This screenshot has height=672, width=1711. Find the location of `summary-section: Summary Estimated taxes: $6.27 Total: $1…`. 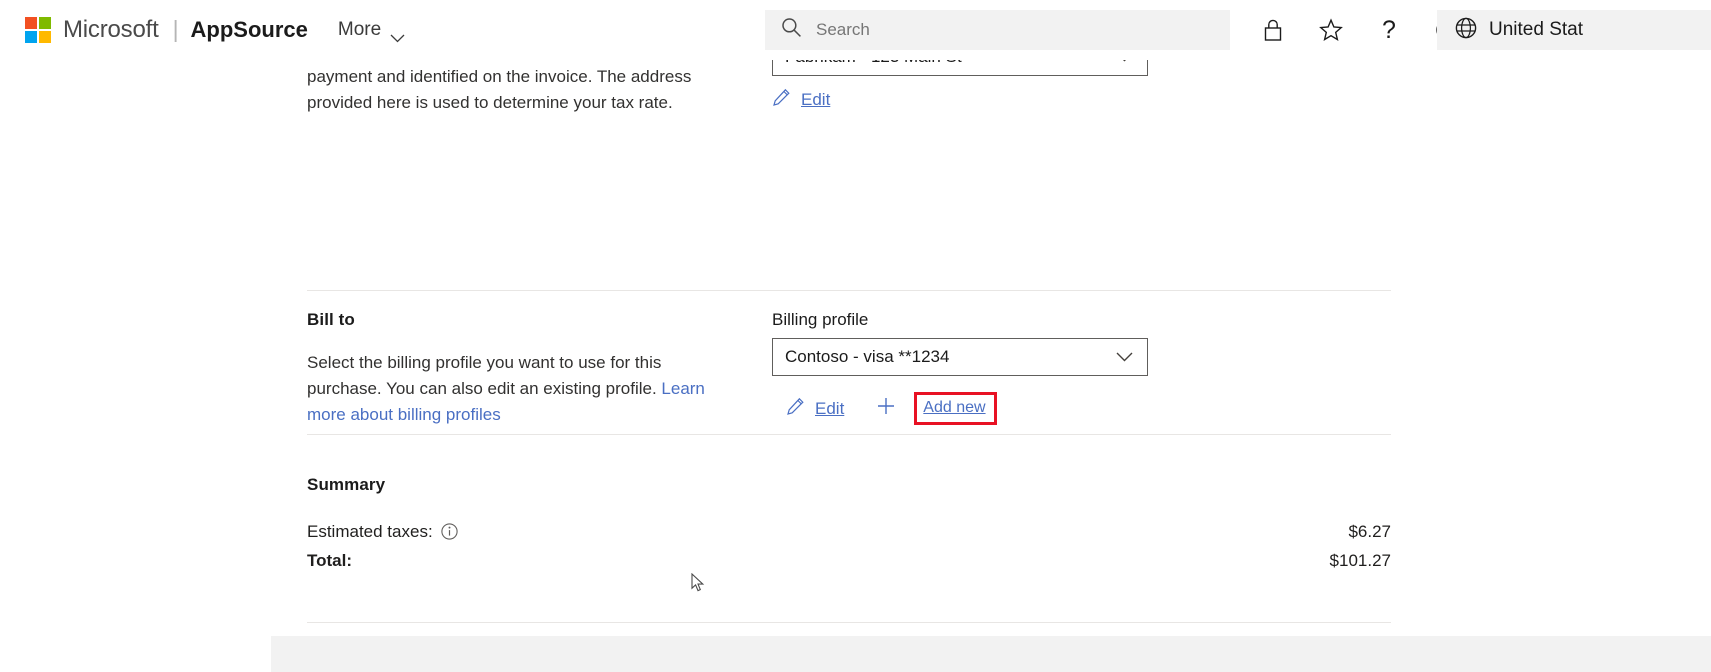

summary-section: Summary Estimated taxes: $6.27 Total: $1… is located at coordinates (849, 523).